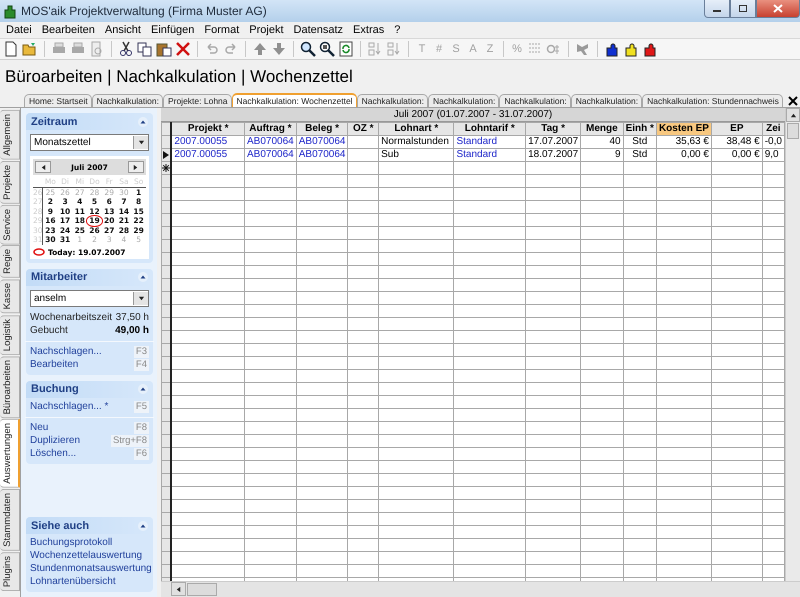 The height and width of the screenshot is (597, 800). I want to click on caret-left-icon, so click(178, 589).